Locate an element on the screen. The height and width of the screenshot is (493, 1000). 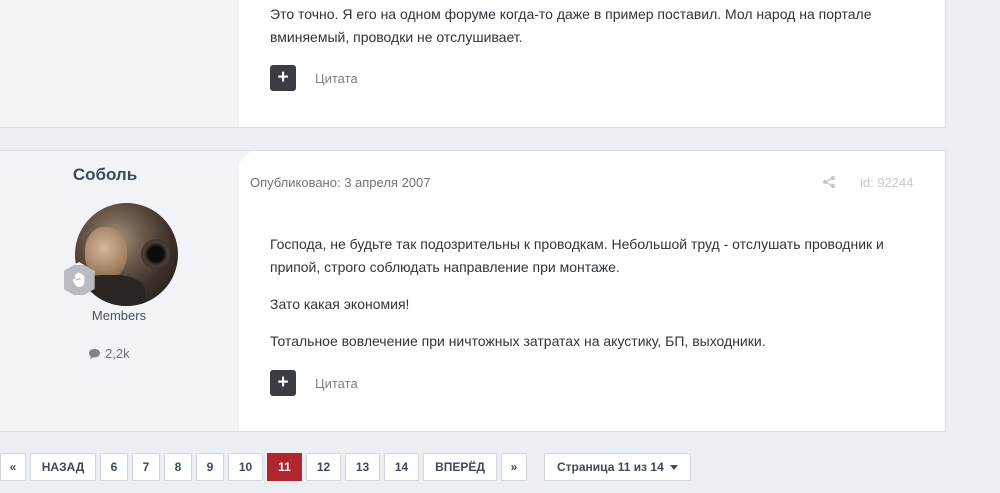
post-paragraph: Зато какая экономия! is located at coordinates (340, 304).